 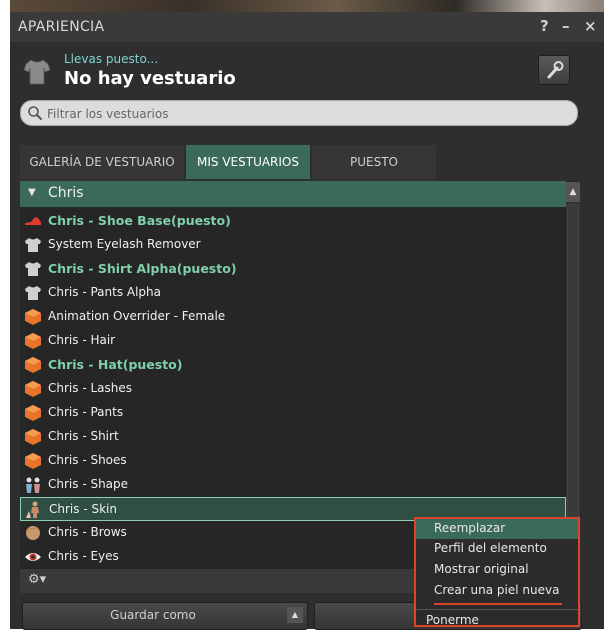 What do you see at coordinates (83, 556) in the screenshot?
I see `list-item-label: Chris - Eyes` at bounding box center [83, 556].